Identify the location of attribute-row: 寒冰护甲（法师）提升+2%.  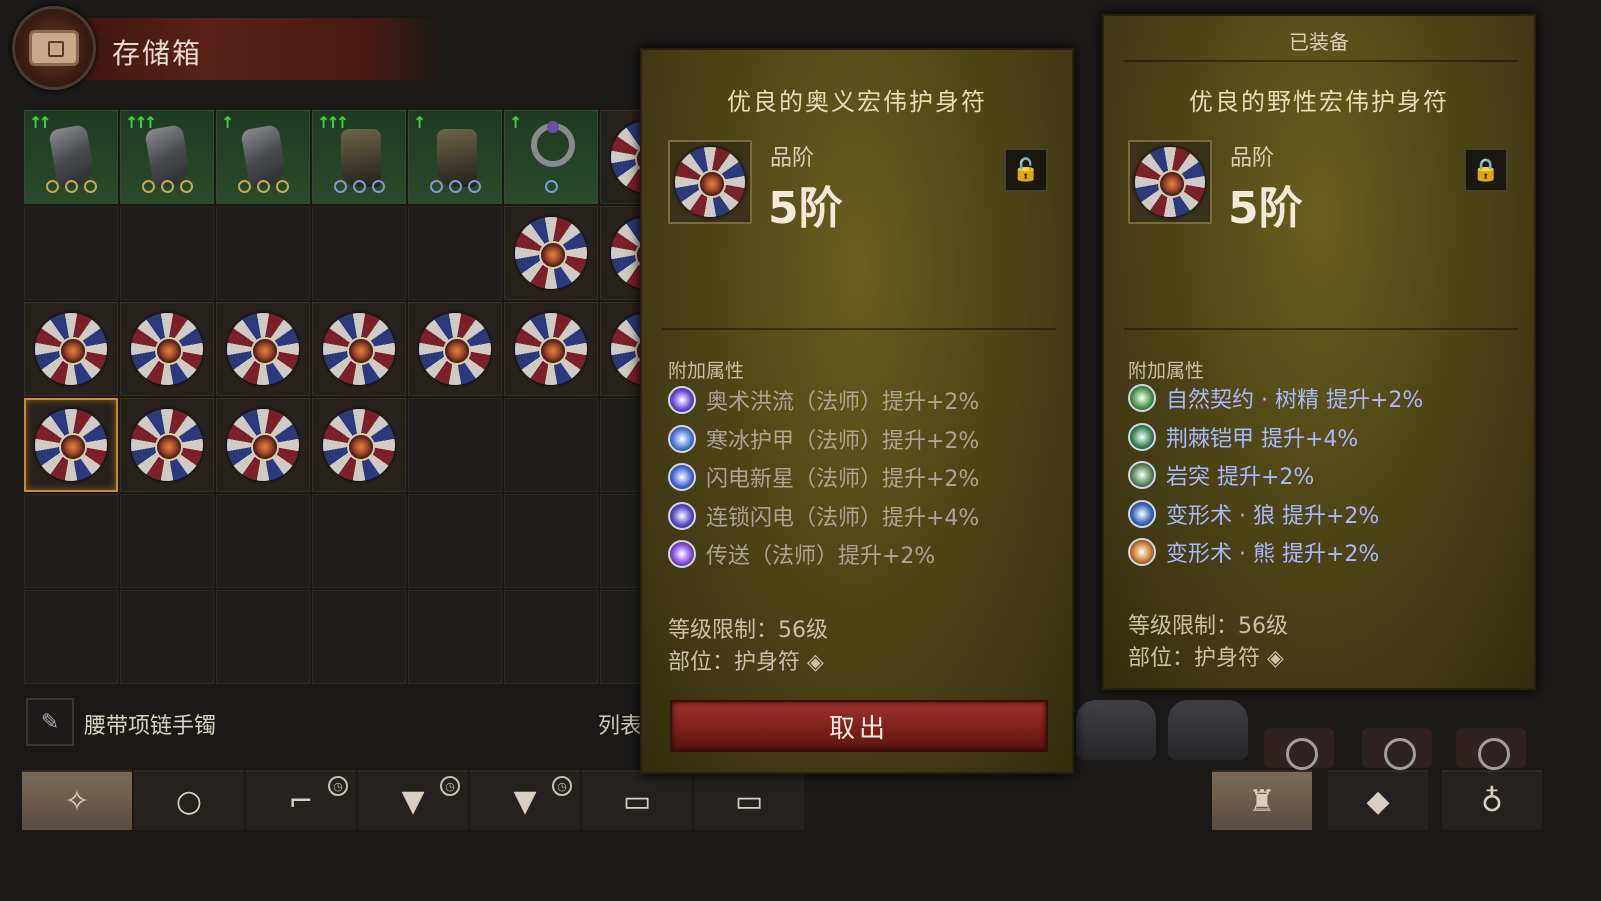
(823, 439).